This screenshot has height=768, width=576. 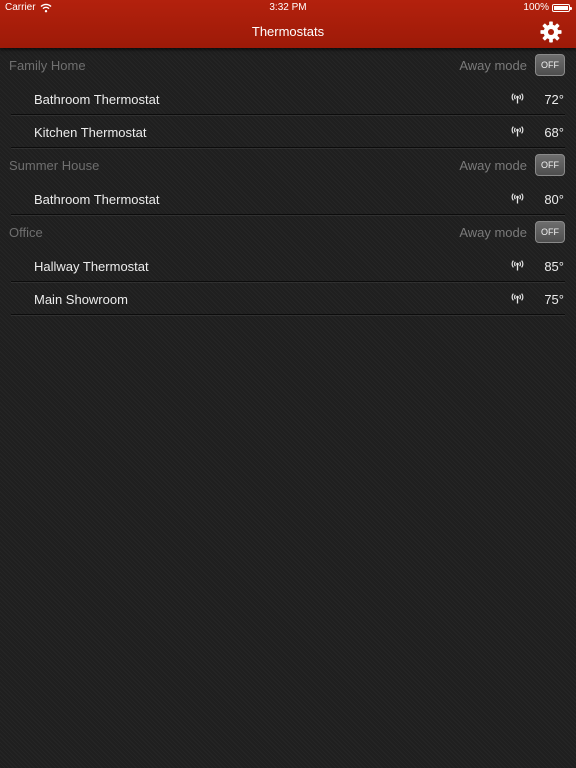 What do you see at coordinates (91, 266) in the screenshot?
I see `thermostat-name: Hallway Thermostat` at bounding box center [91, 266].